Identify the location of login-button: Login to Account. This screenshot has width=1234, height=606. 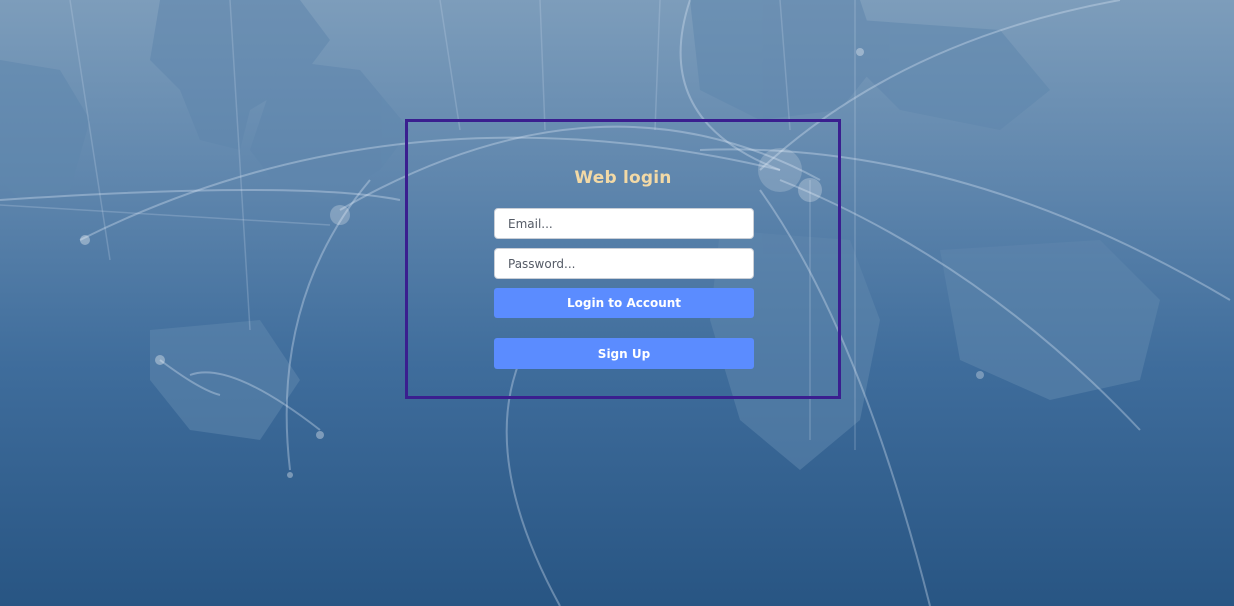
(624, 303).